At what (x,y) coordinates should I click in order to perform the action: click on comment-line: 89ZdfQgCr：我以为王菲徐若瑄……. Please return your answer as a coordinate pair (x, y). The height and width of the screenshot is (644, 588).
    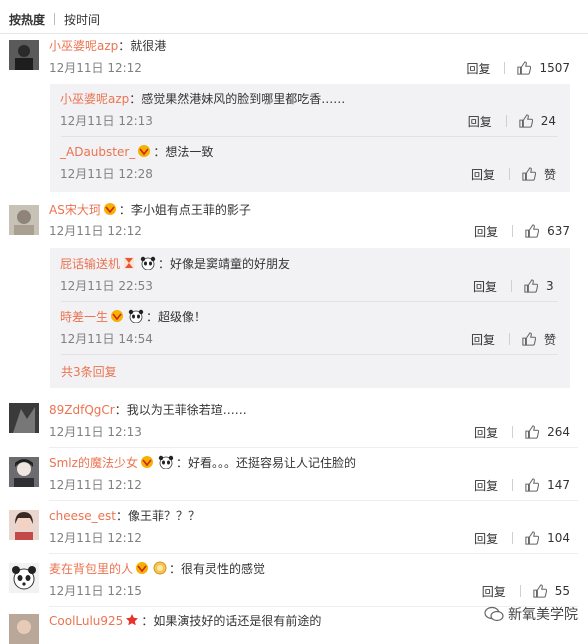
    Looking at the image, I should click on (313, 410).